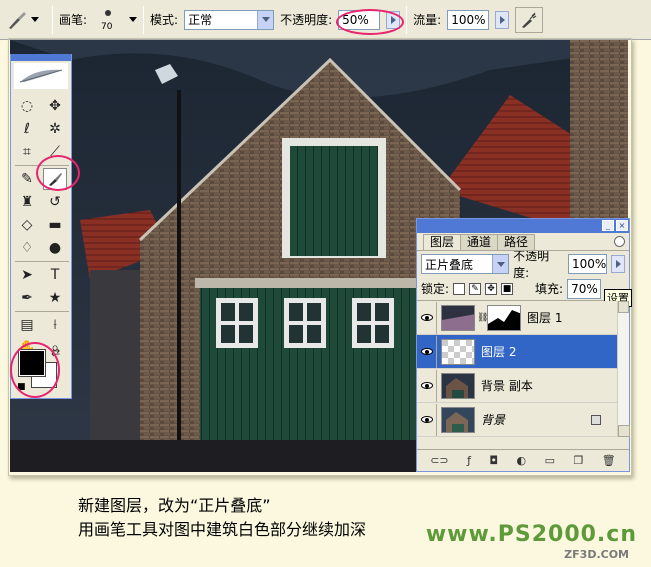 The height and width of the screenshot is (567, 651). Describe the element at coordinates (27, 129) in the screenshot. I see `lasso-tool-icon: ℓ` at that location.